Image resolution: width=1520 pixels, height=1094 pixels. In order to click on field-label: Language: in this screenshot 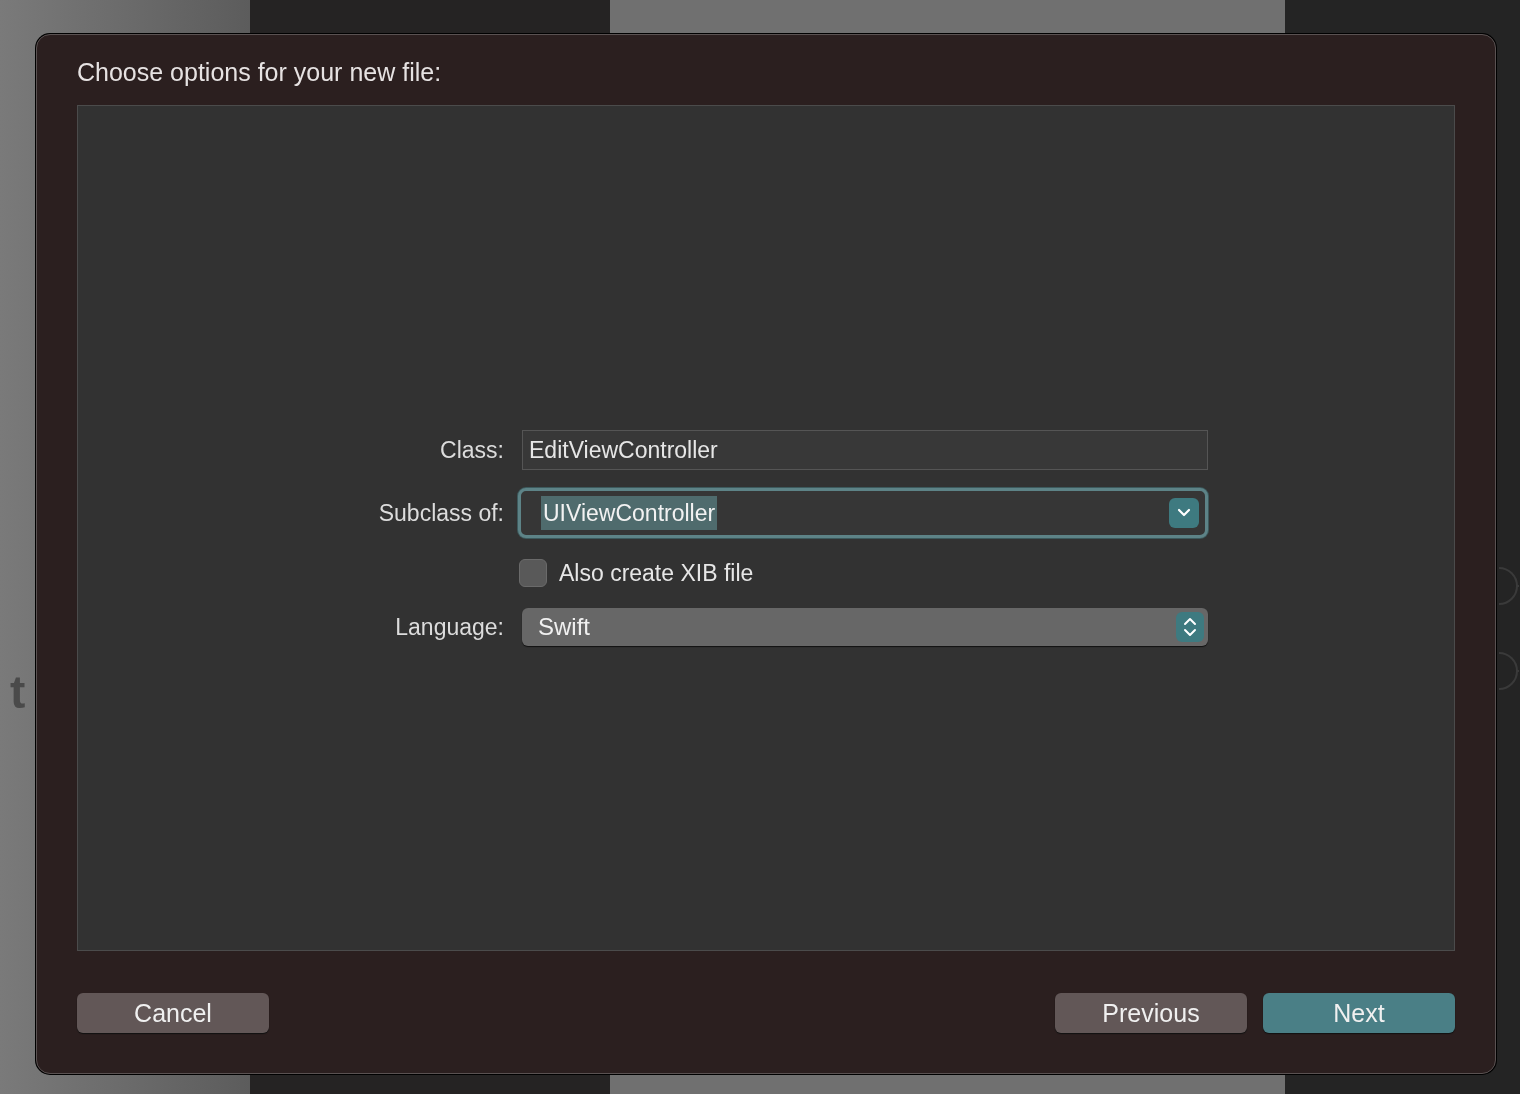, I will do `click(449, 627)`.